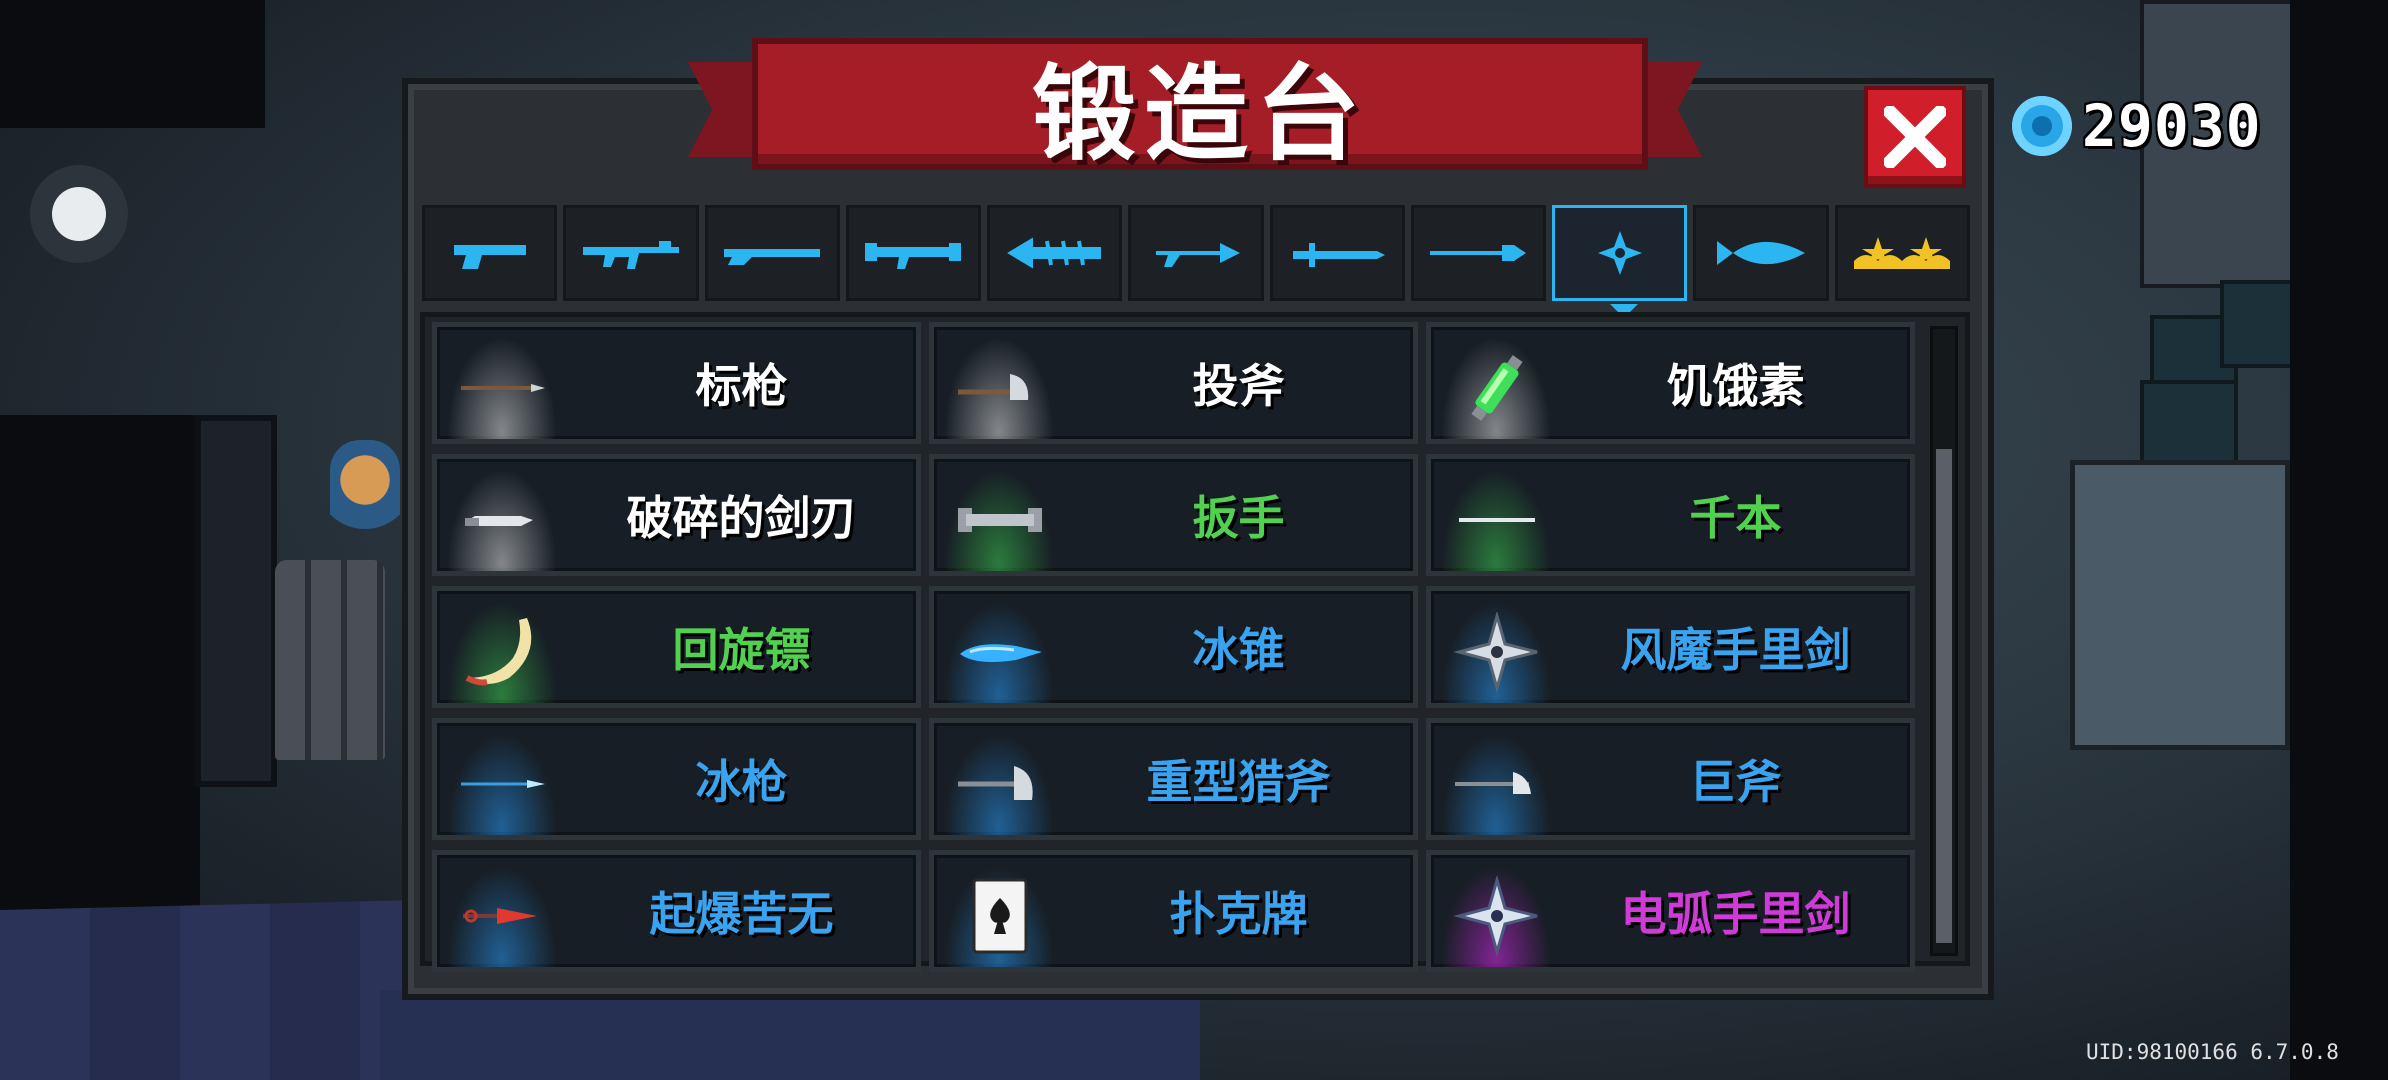  I want to click on tab-rifle, so click(631, 253).